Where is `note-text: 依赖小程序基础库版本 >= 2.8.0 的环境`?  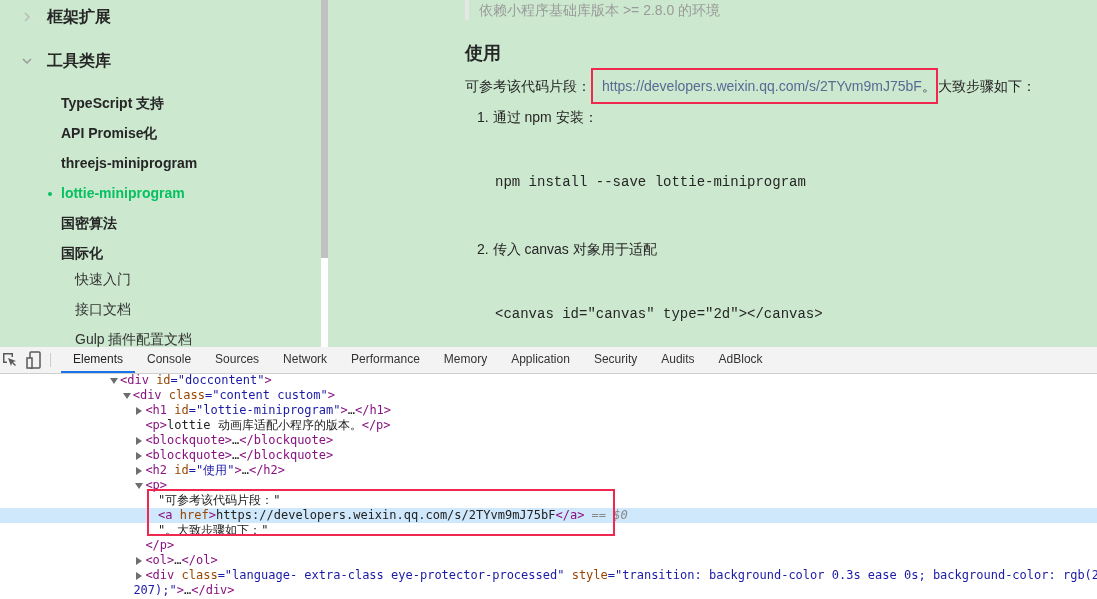 note-text: 依赖小程序基础库版本 >= 2.8.0 的环境 is located at coordinates (600, 10).